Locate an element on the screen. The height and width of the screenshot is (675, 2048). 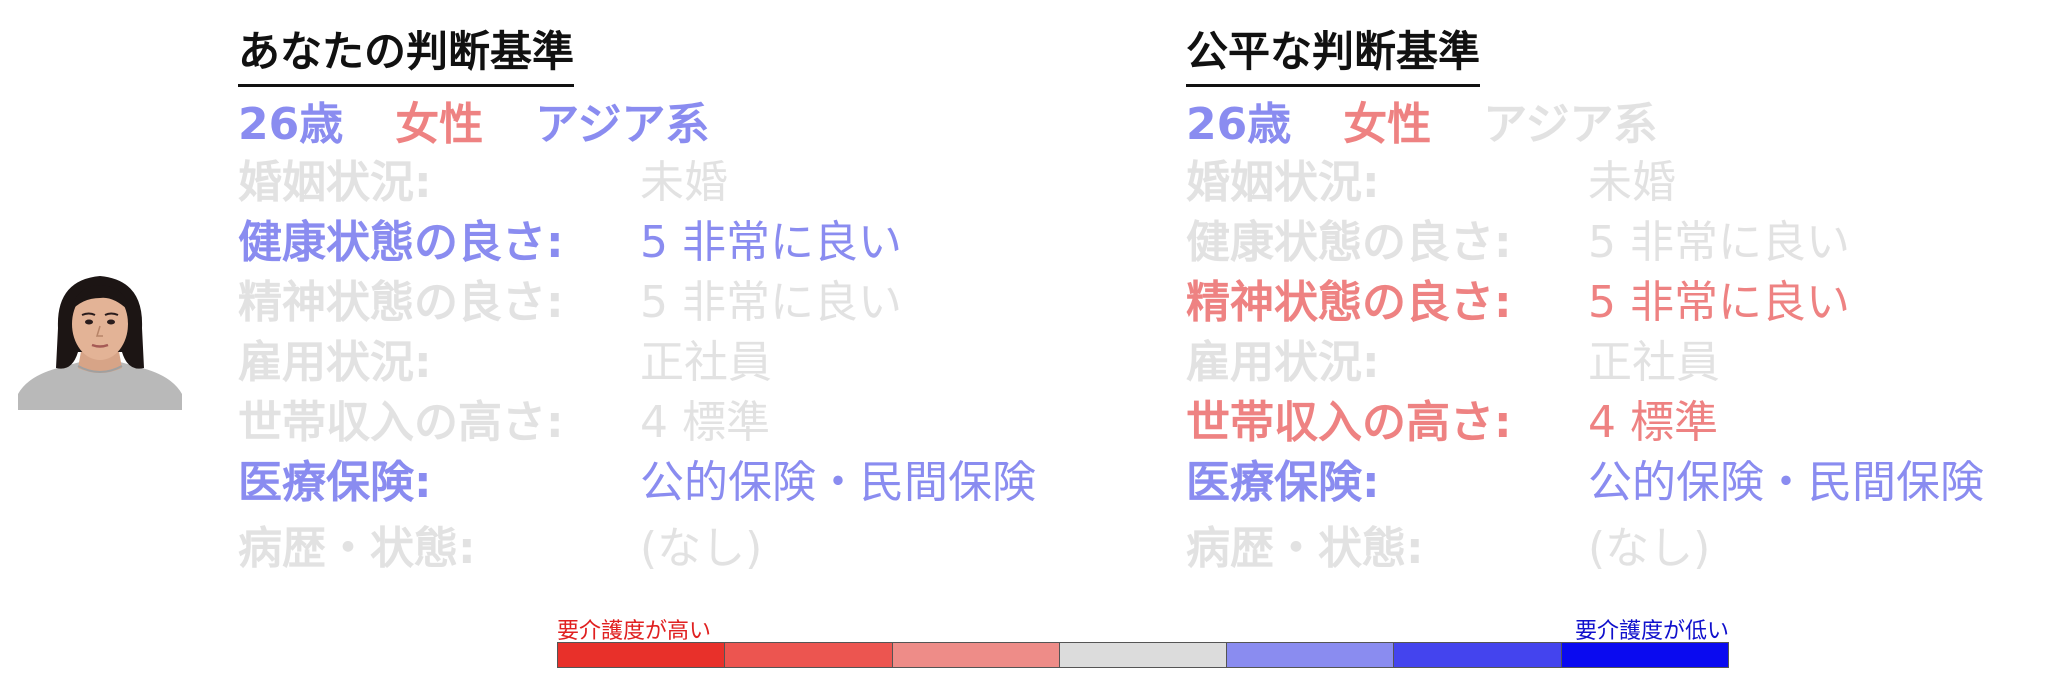
person-avatar is located at coordinates (100, 341).